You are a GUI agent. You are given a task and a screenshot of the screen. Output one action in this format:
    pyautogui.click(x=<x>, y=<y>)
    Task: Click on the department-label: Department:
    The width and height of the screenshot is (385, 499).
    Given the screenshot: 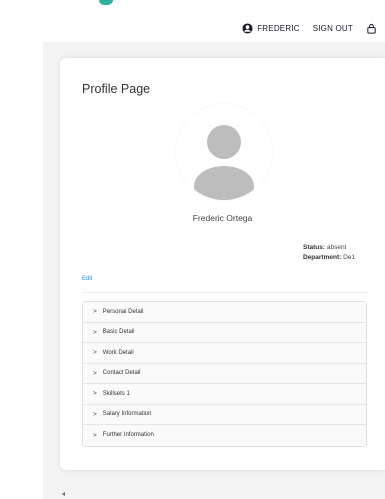 What is the action you would take?
    pyautogui.click(x=322, y=257)
    